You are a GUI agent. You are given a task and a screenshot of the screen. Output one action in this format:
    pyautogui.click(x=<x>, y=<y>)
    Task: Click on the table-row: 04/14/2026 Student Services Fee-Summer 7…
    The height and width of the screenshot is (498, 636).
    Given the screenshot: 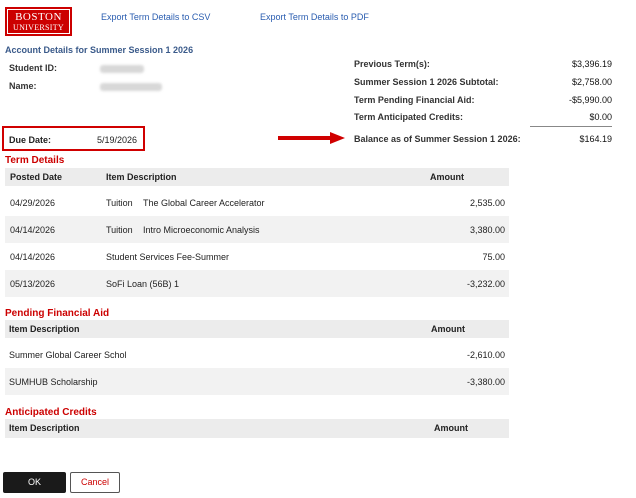 What is the action you would take?
    pyautogui.click(x=257, y=256)
    